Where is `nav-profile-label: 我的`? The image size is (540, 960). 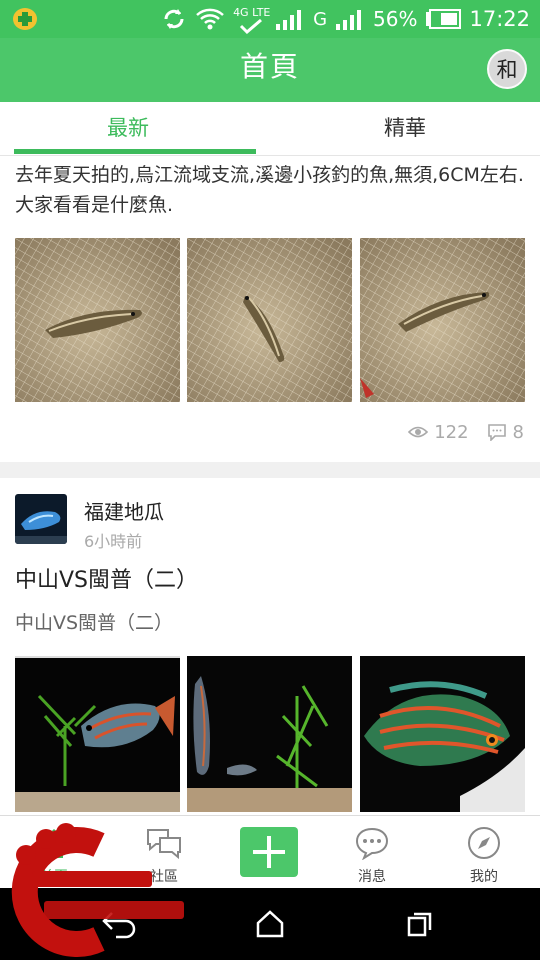 nav-profile-label: 我的 is located at coordinates (484, 877).